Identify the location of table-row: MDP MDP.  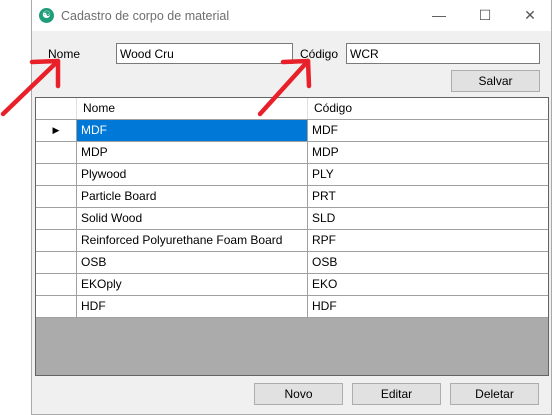
(292, 153).